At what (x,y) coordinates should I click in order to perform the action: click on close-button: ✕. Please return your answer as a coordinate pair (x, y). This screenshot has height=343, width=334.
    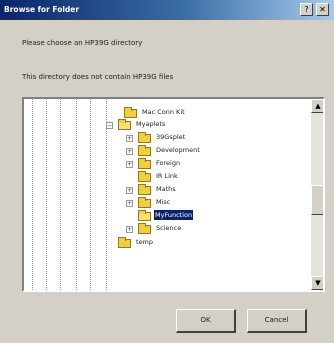
    Looking at the image, I should click on (322, 9).